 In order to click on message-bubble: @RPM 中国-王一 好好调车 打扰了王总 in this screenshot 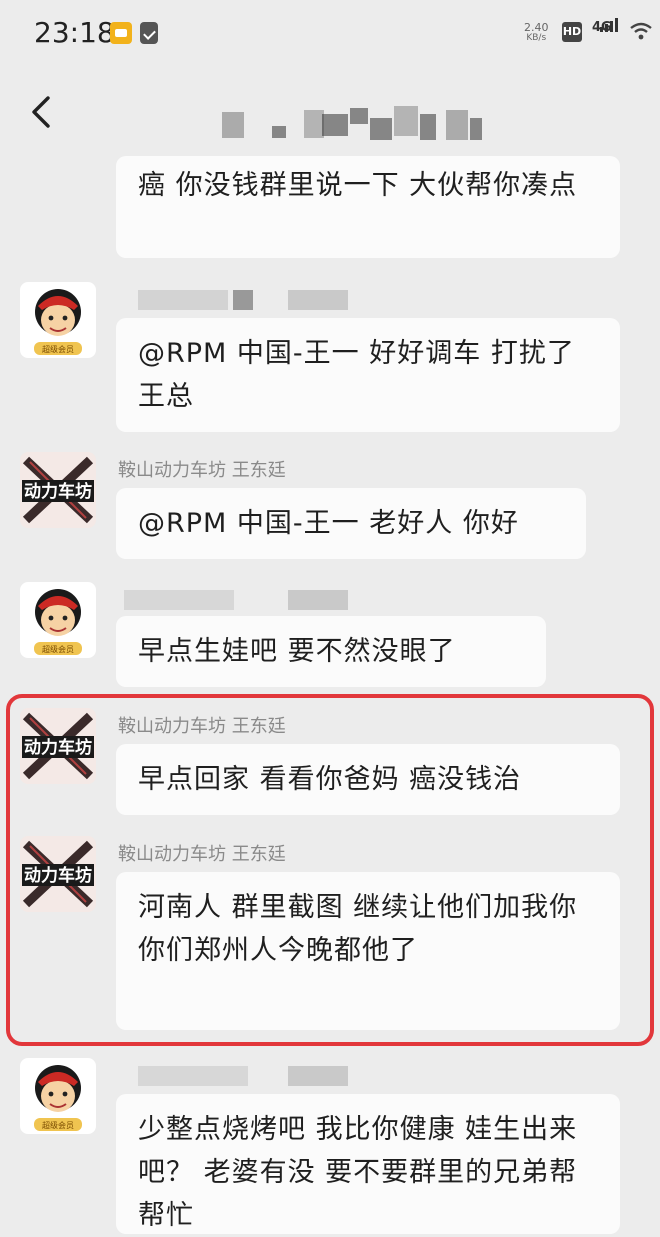, I will do `click(368, 375)`.